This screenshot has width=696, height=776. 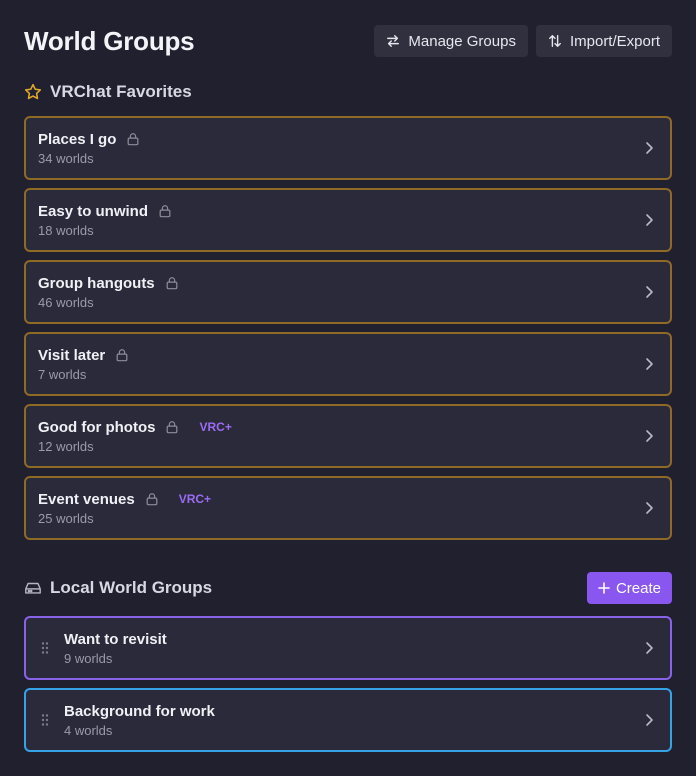 What do you see at coordinates (121, 91) in the screenshot?
I see `favorites-title-text: VRChat Favorites` at bounding box center [121, 91].